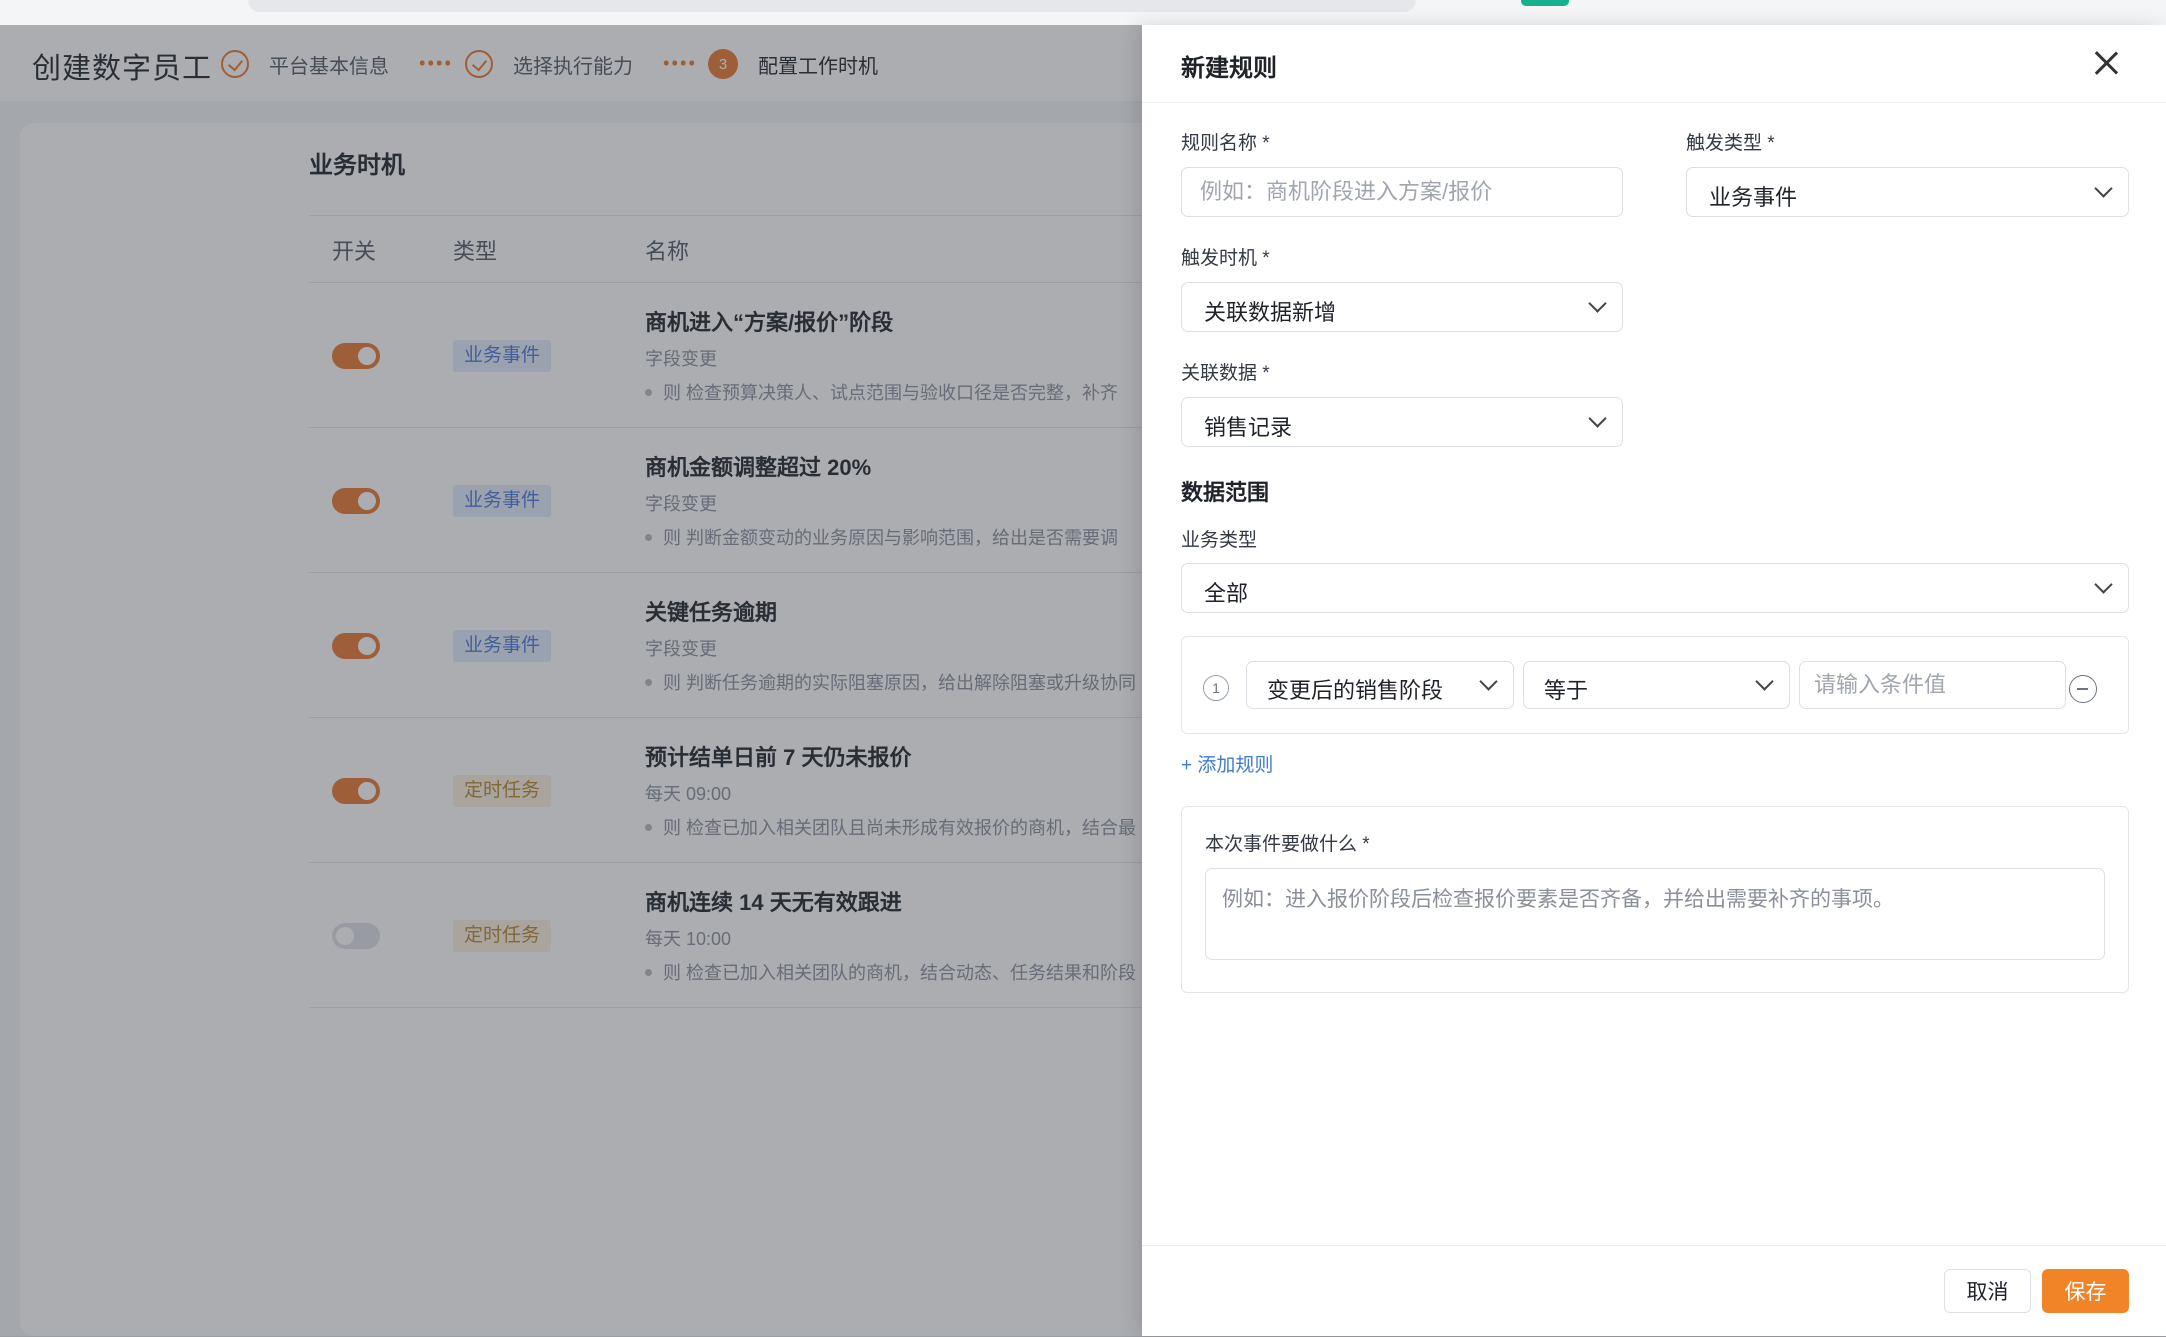  I want to click on action-label: 本次事件要做什么 *, so click(1287, 844).